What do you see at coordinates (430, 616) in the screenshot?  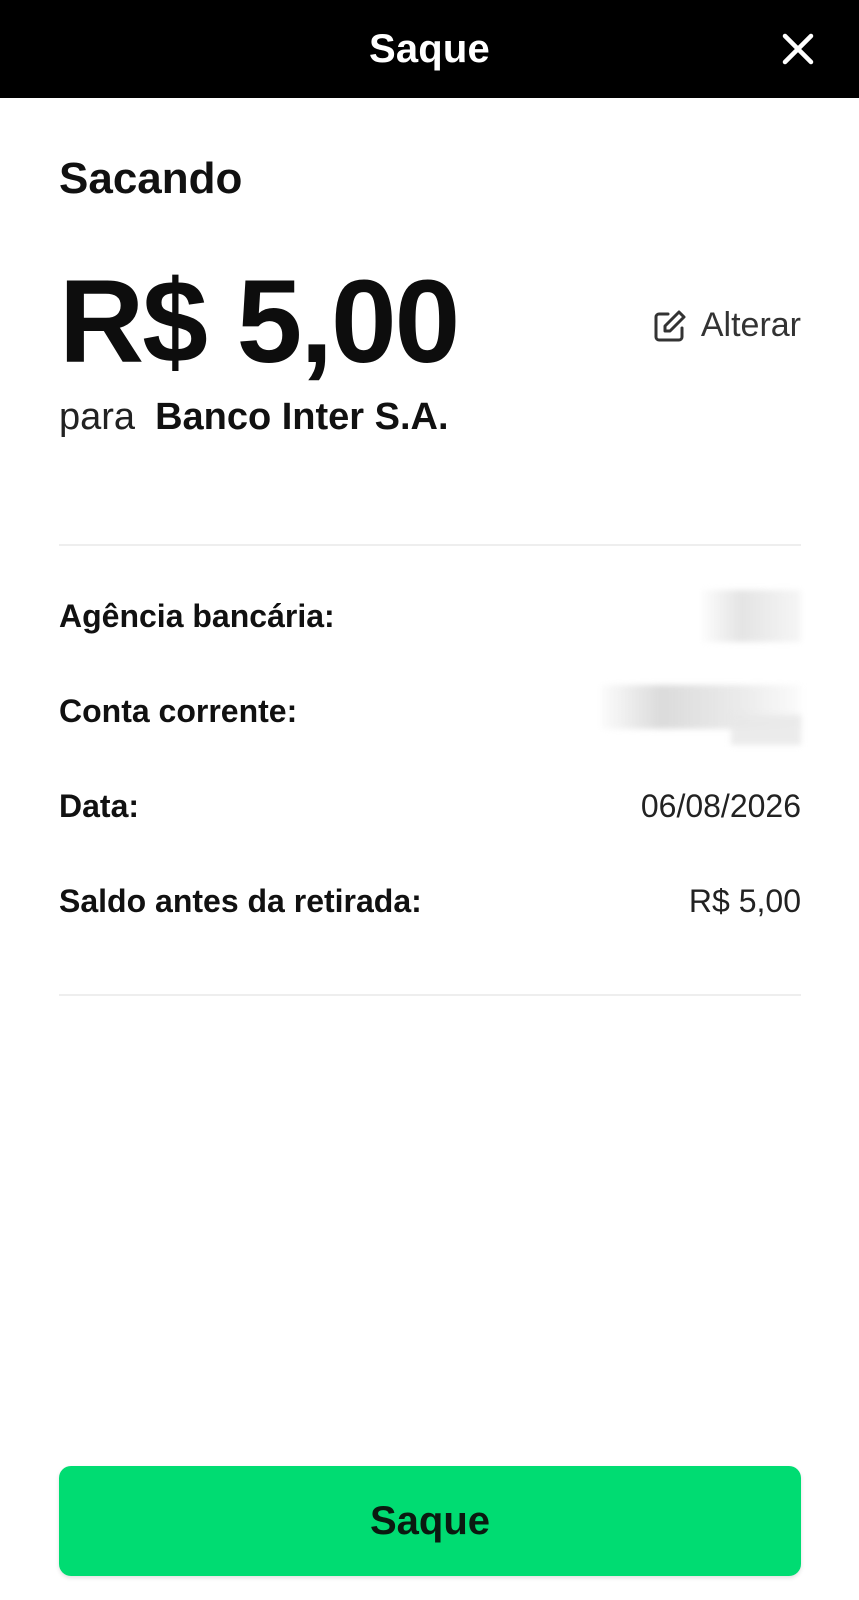 I see `detail-row-agency: Agência bancária:` at bounding box center [430, 616].